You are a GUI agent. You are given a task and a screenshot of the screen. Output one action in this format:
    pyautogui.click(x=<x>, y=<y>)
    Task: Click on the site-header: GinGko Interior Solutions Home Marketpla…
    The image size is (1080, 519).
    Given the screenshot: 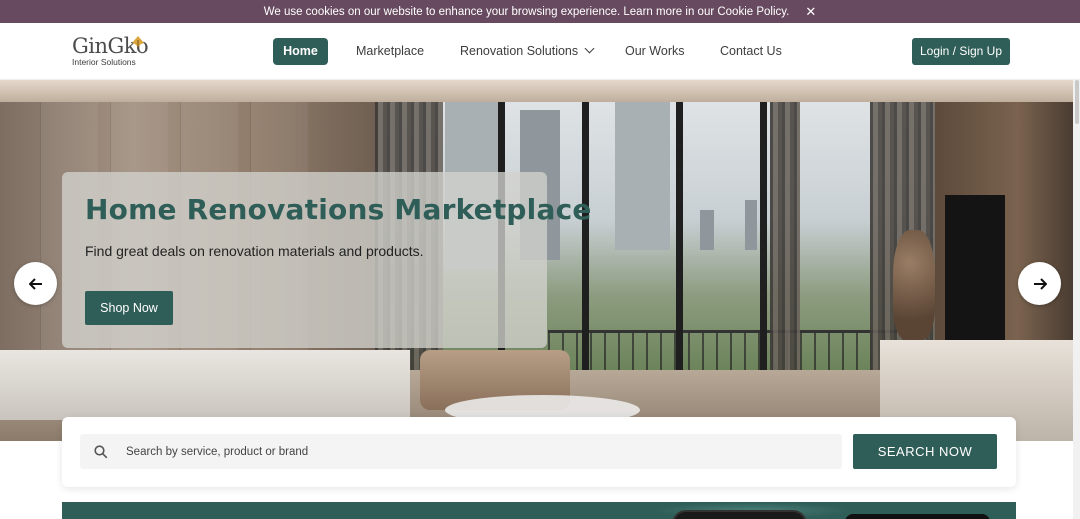 What is the action you would take?
    pyautogui.click(x=540, y=51)
    